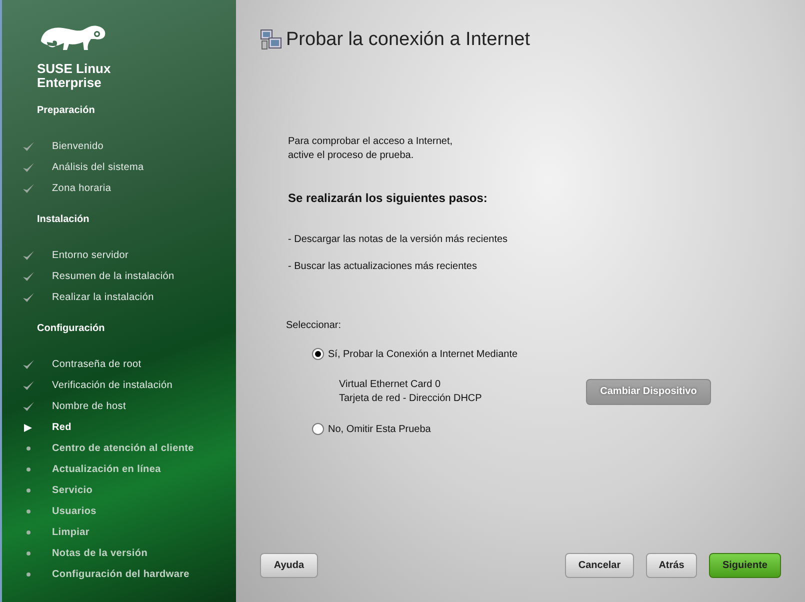 This screenshot has height=602, width=805. Describe the element at coordinates (62, 428) in the screenshot. I see `step-label: Red` at that location.